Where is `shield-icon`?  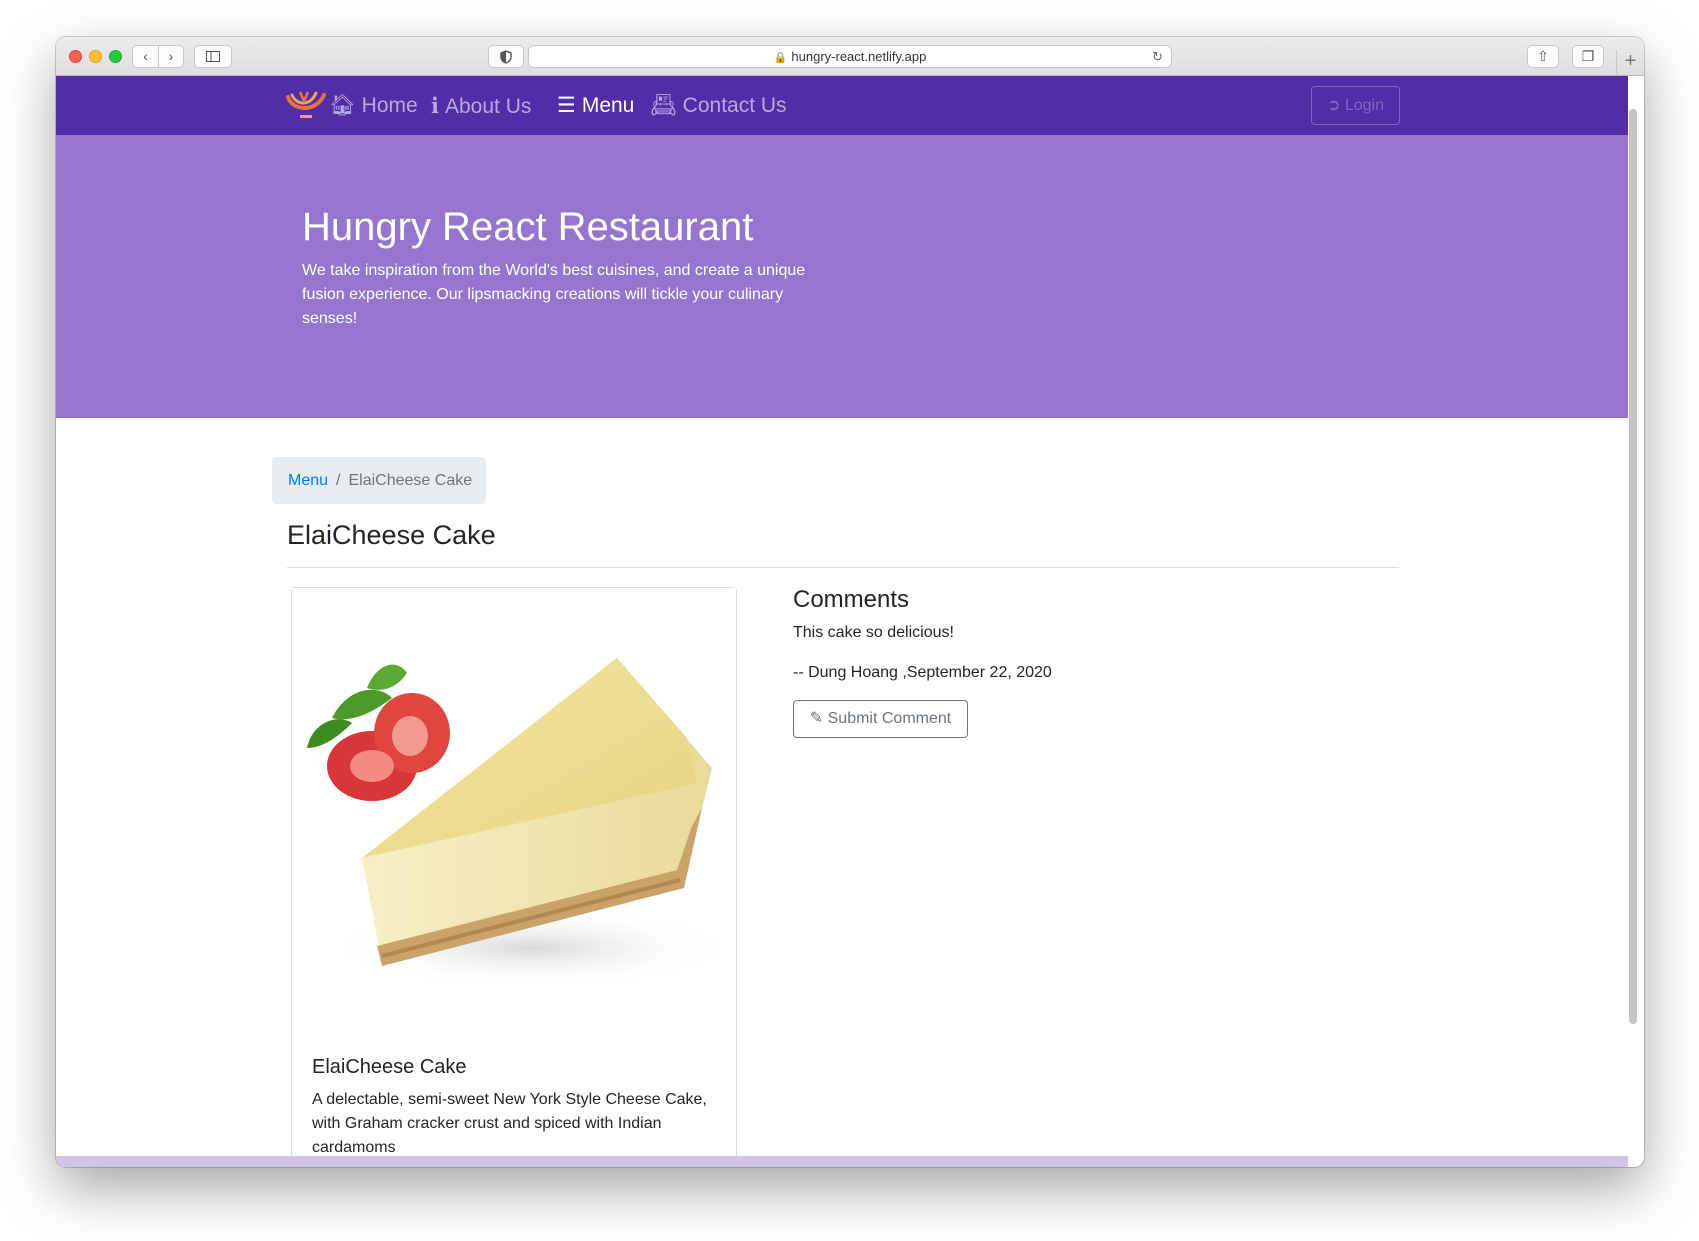 shield-icon is located at coordinates (506, 57).